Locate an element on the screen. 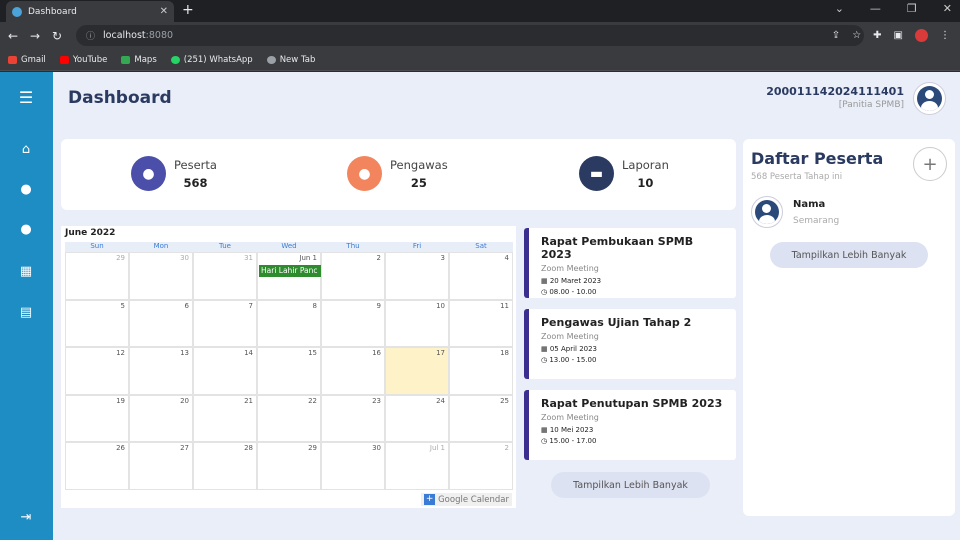  url-port: :8080 is located at coordinates (159, 35).